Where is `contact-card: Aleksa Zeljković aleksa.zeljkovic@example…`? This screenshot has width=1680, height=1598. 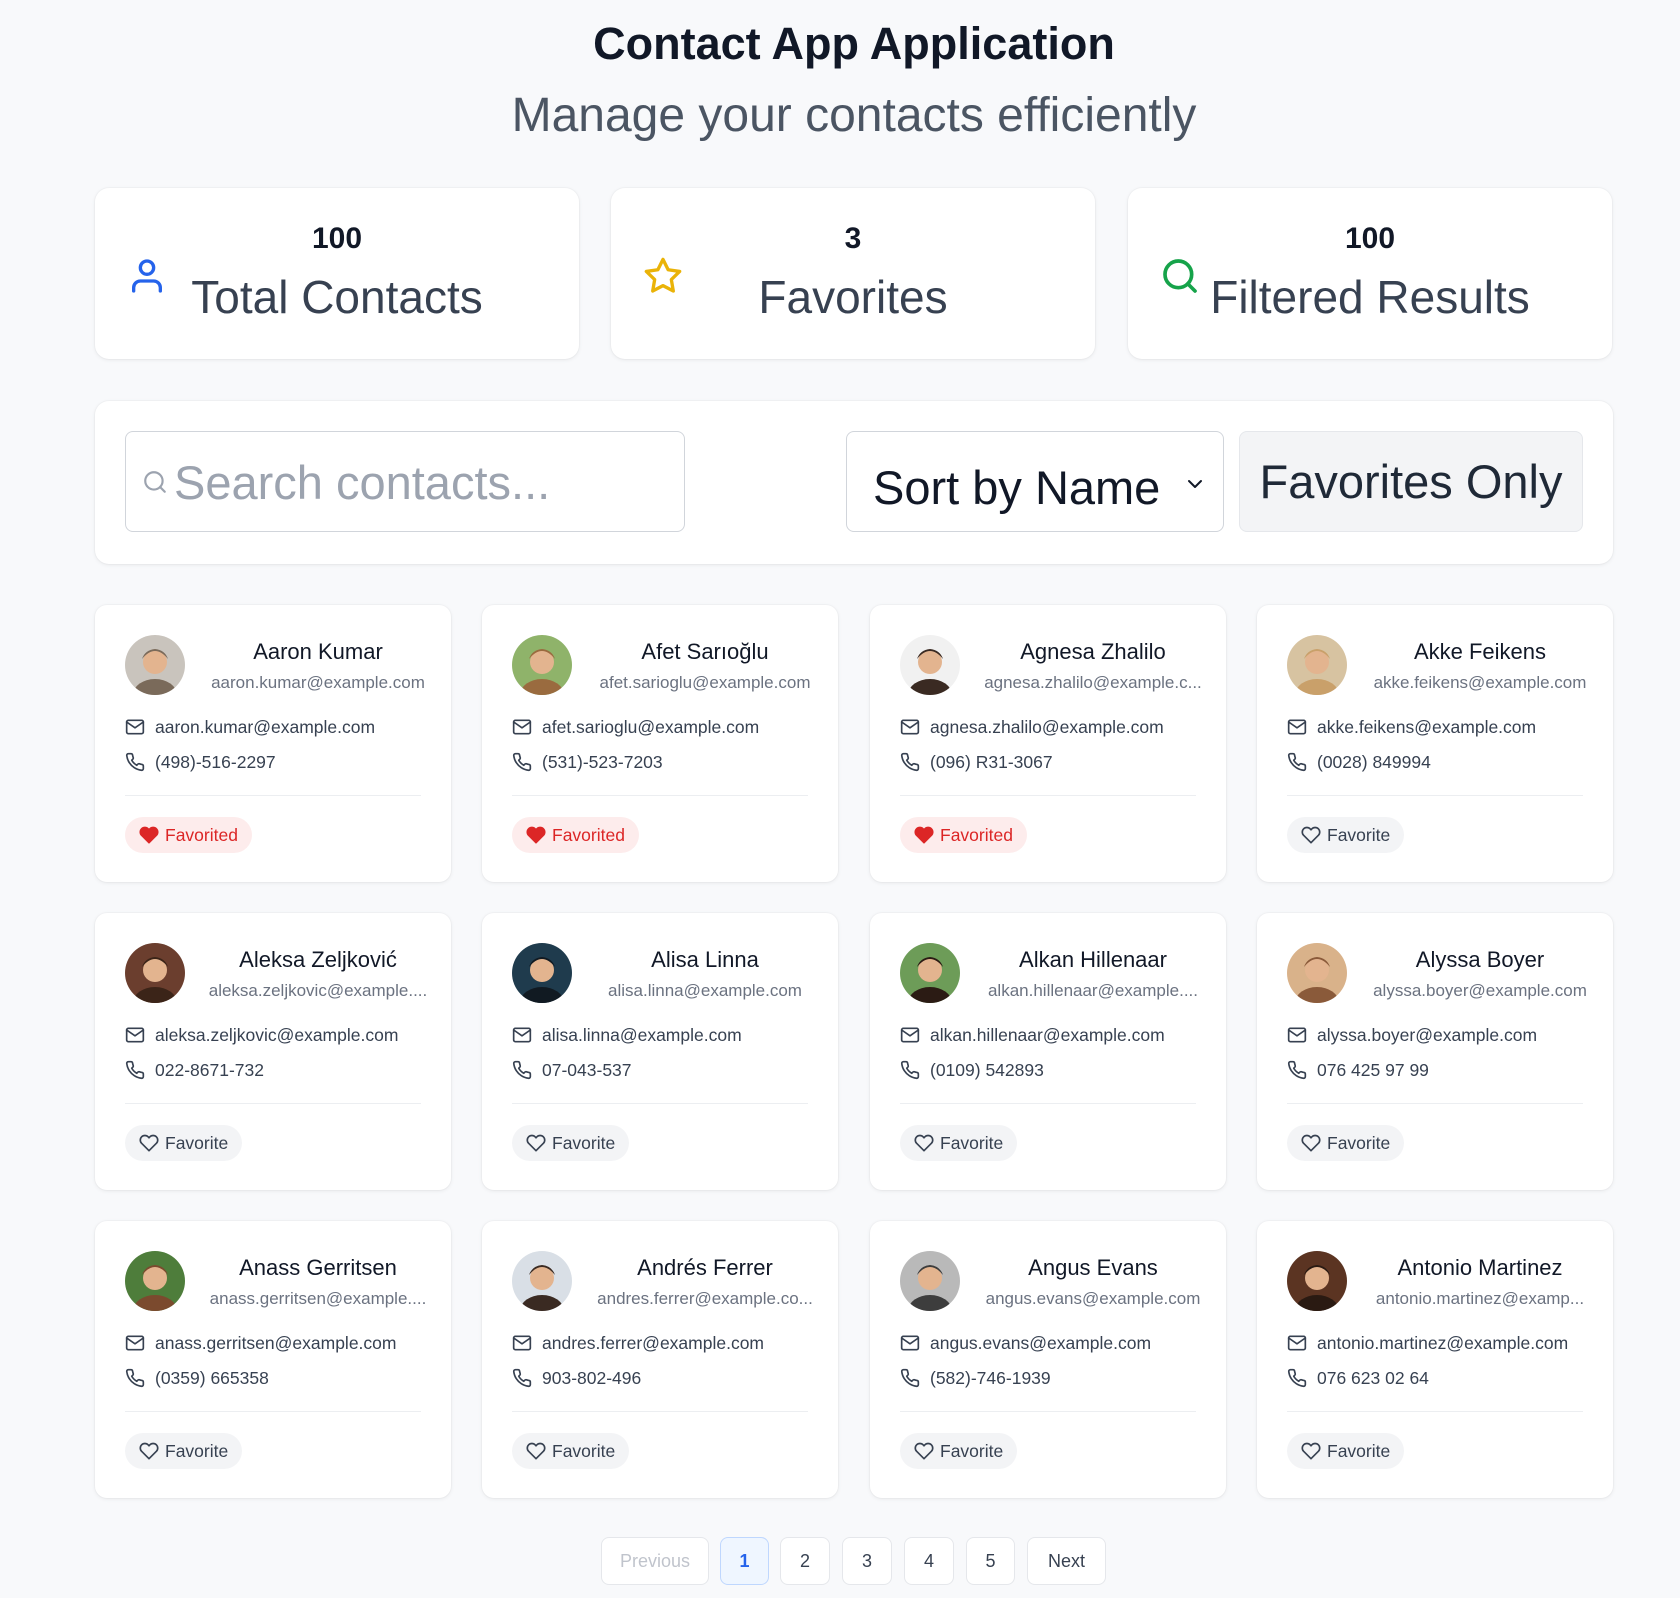
contact-card: Aleksa Zeljković aleksa.zeljkovic@example… is located at coordinates (273, 1051).